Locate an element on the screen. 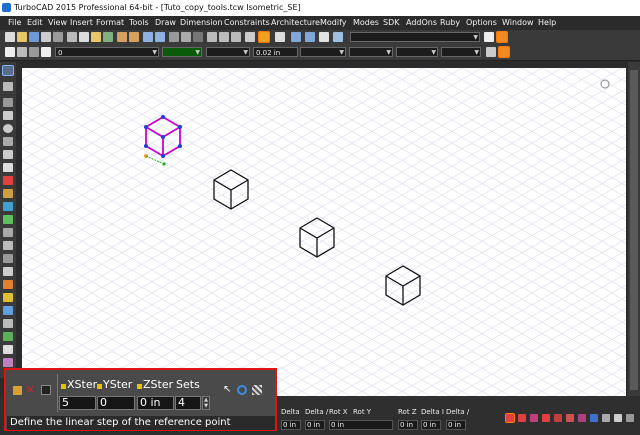  menu-architecture: Architecture is located at coordinates (295, 22).